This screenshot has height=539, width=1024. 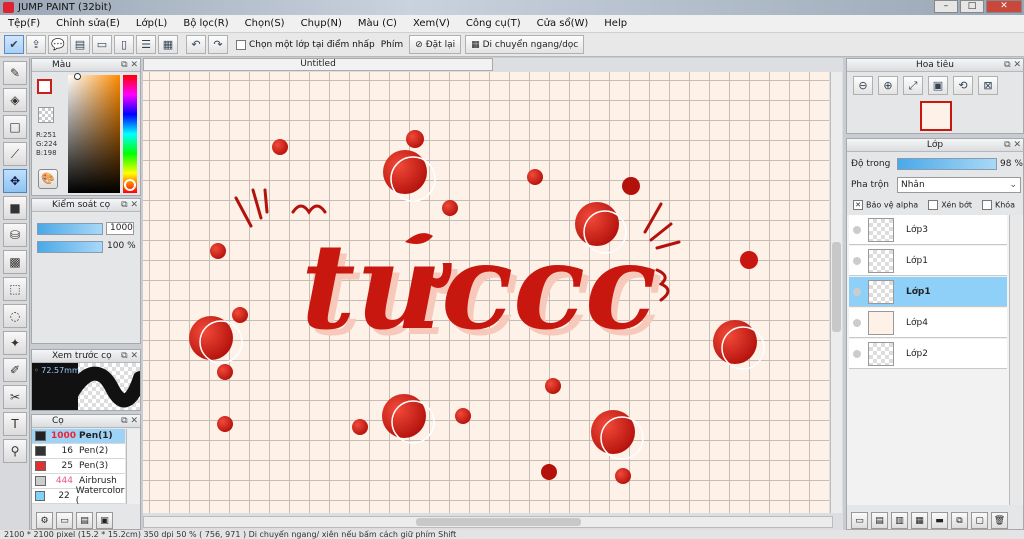 I want to click on menu-file: Tệp(F), so click(x=24, y=23).